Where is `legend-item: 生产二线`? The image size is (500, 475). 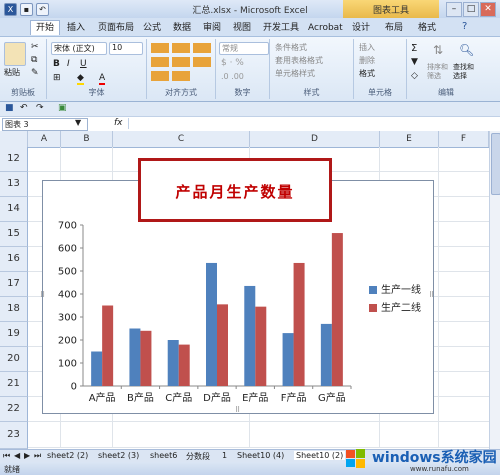 legend-item: 生产二线 is located at coordinates (395, 306).